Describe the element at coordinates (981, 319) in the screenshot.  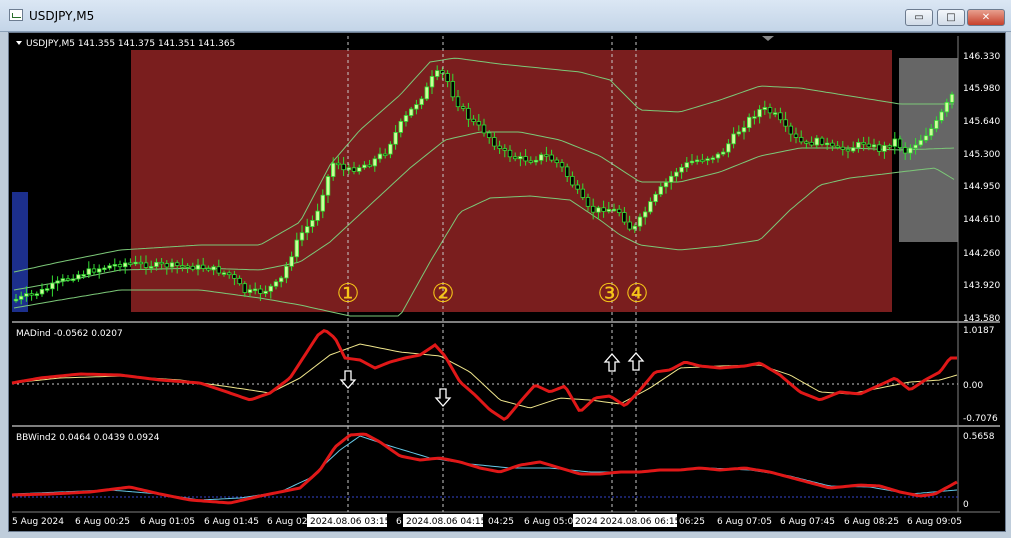
I see `price-tick: 143.580` at that location.